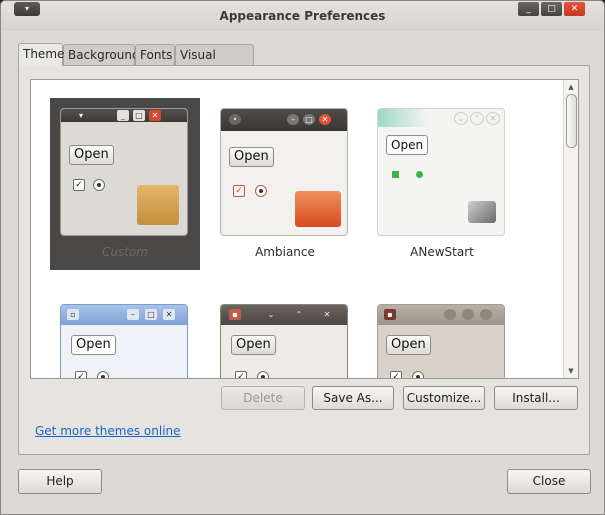  I want to click on theme-item-6: ▪ Open ✓, so click(442, 336).